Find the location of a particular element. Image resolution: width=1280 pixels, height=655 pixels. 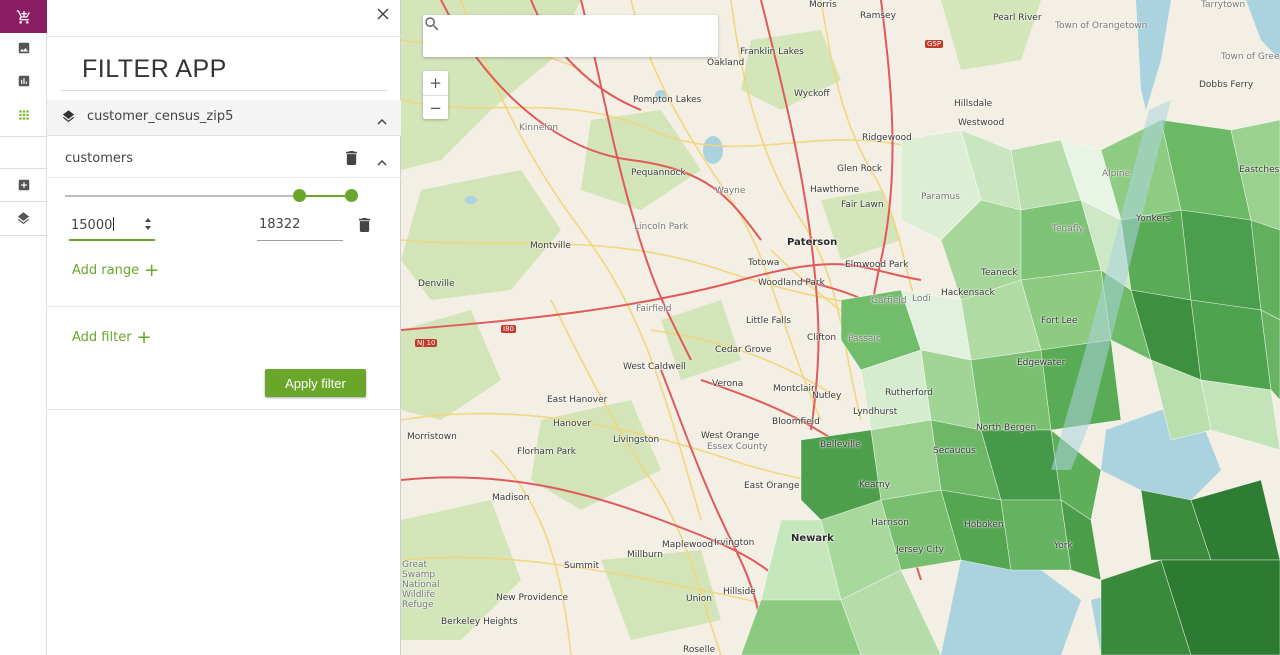

close-icon is located at coordinates (383, 14).